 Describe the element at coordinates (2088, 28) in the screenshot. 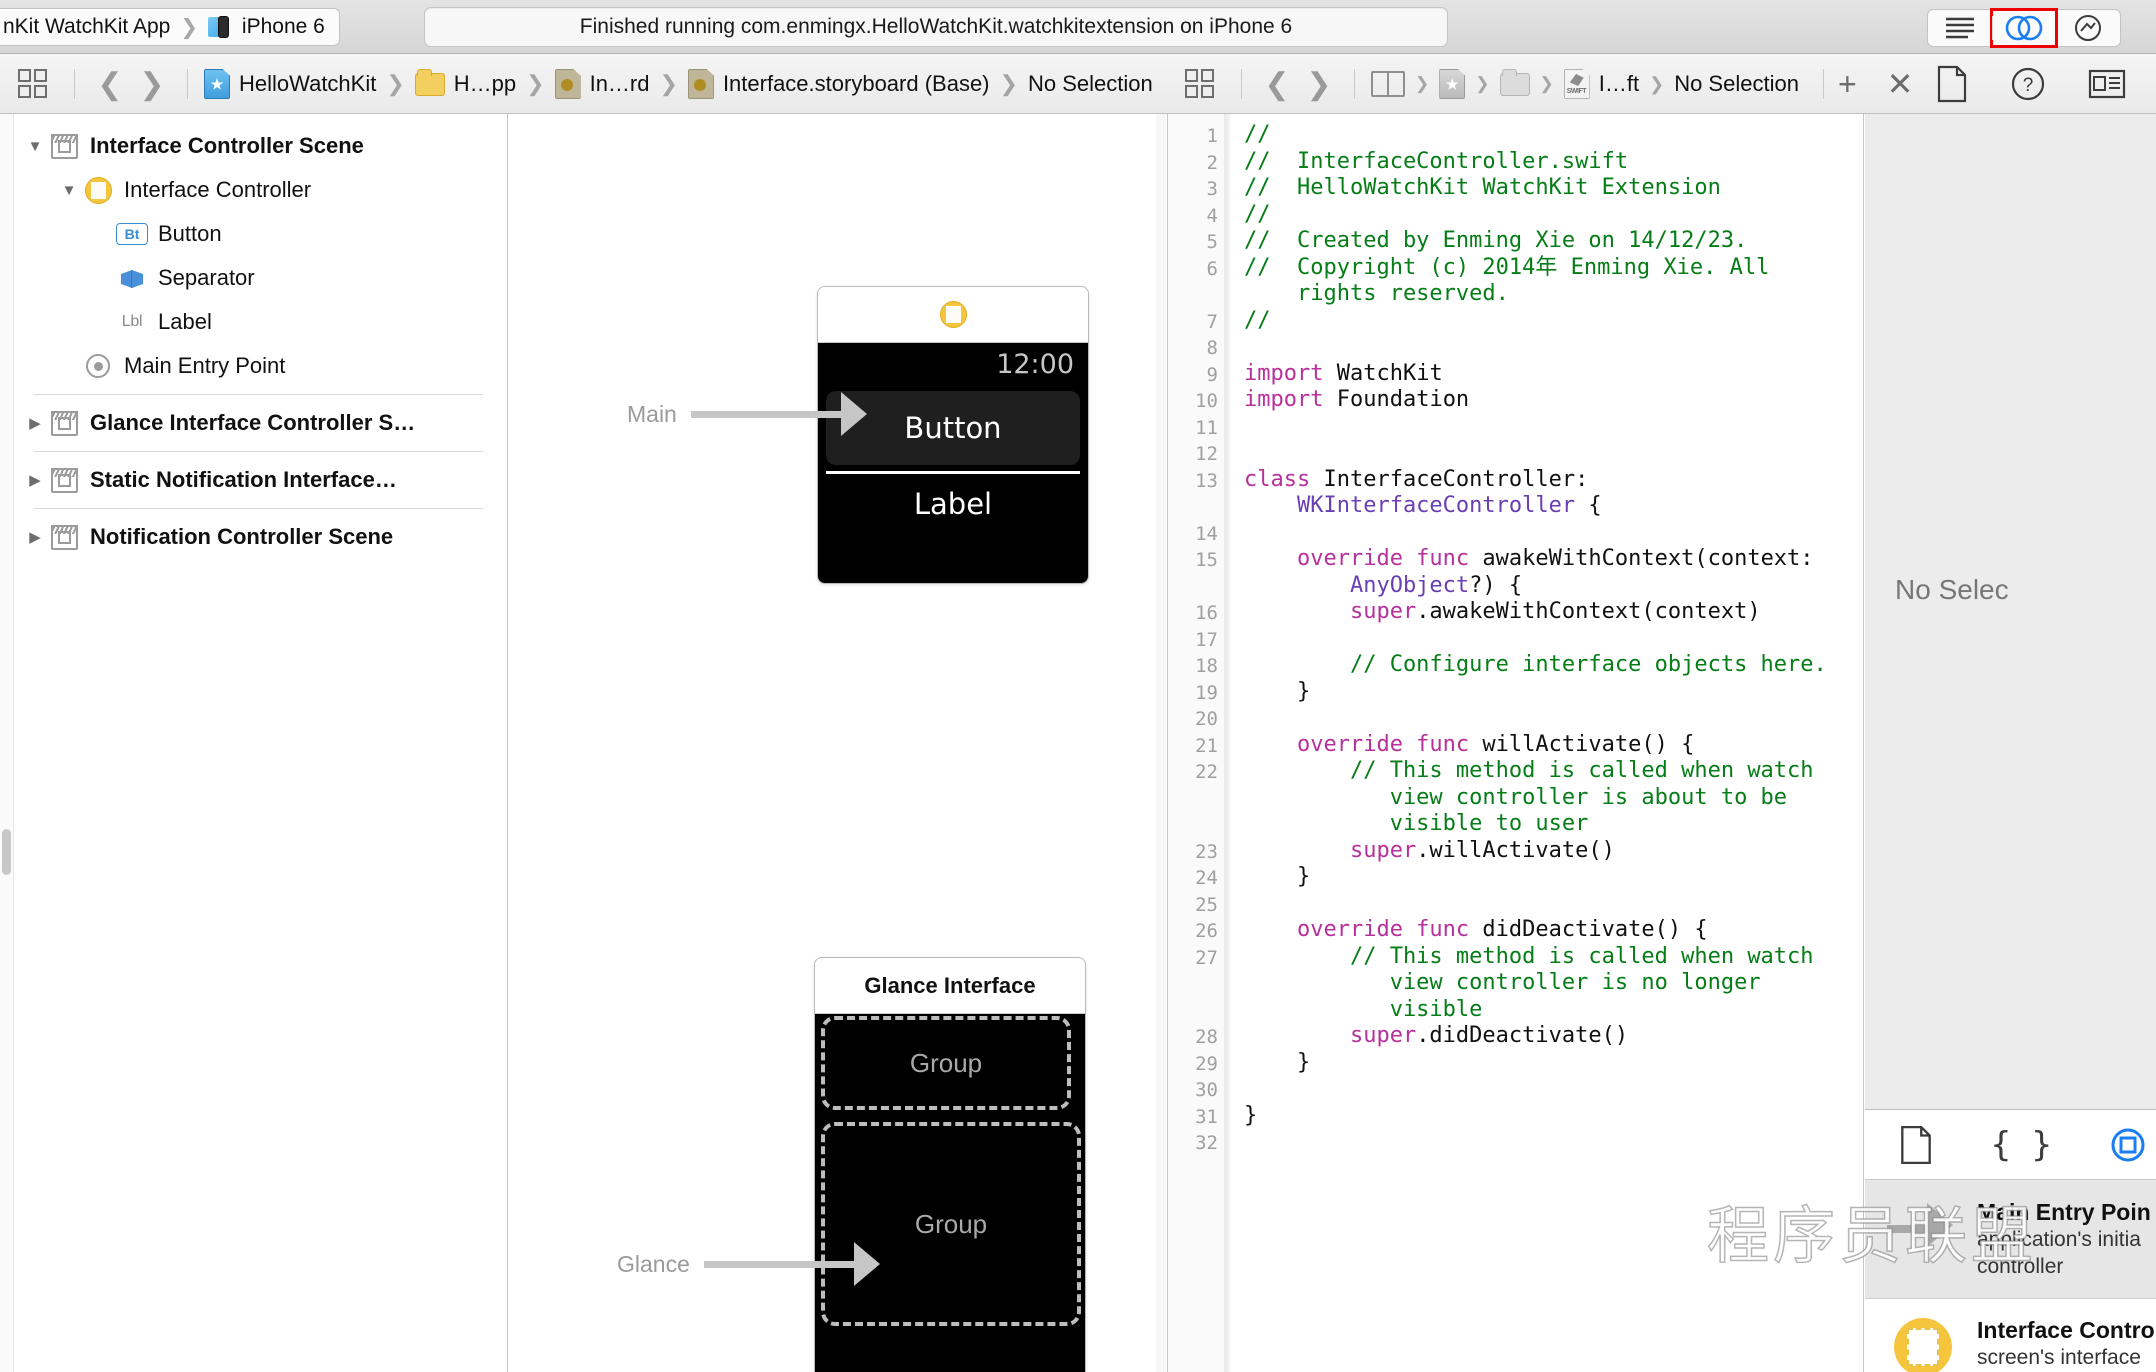

I see `version-editor-button` at that location.